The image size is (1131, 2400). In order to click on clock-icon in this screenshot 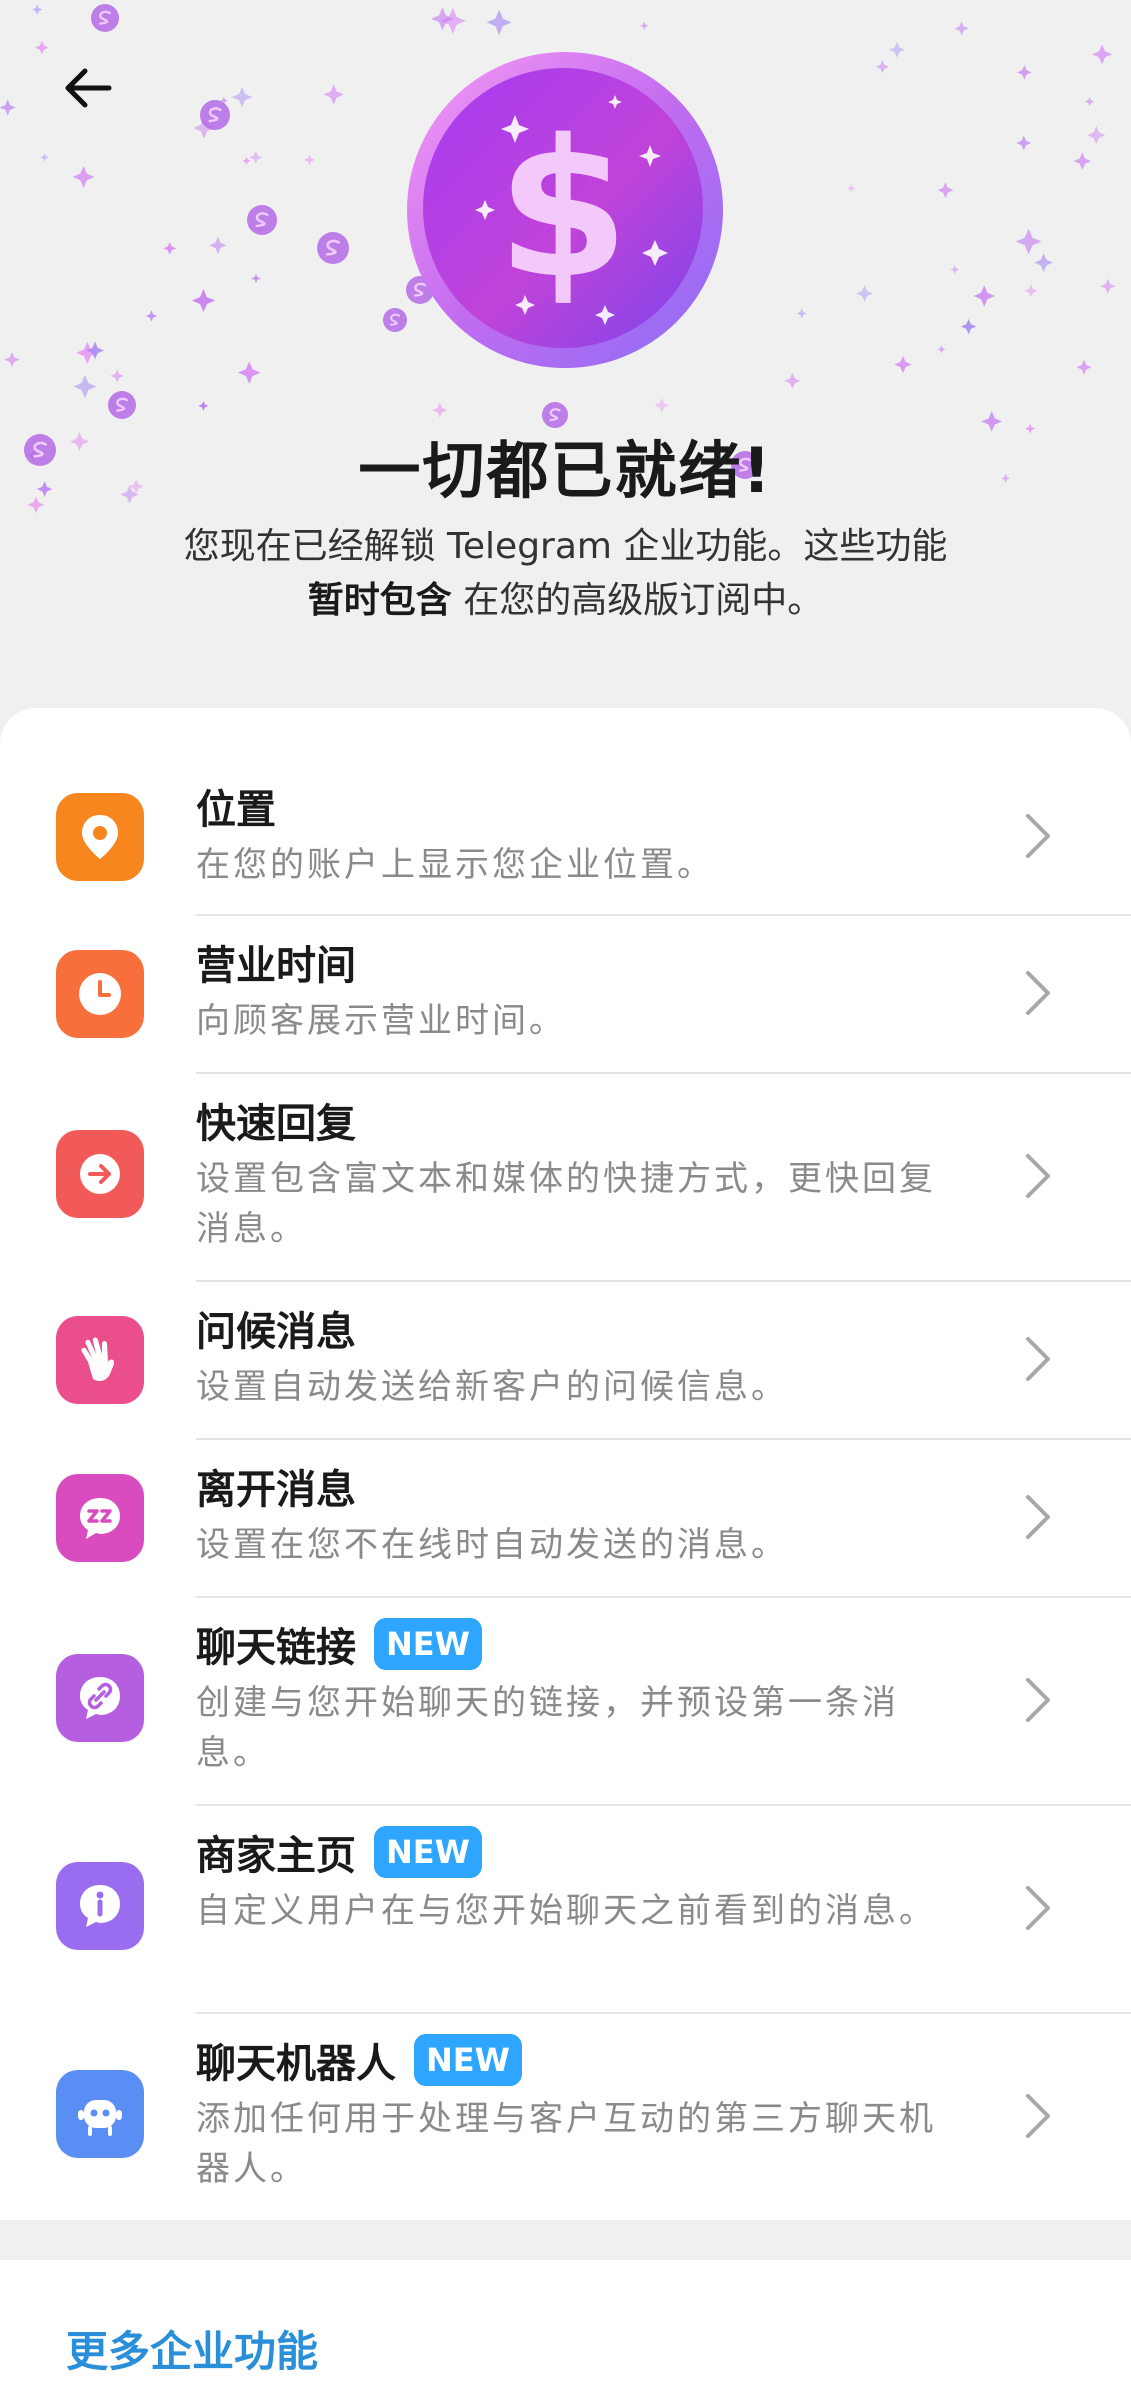, I will do `click(100, 994)`.